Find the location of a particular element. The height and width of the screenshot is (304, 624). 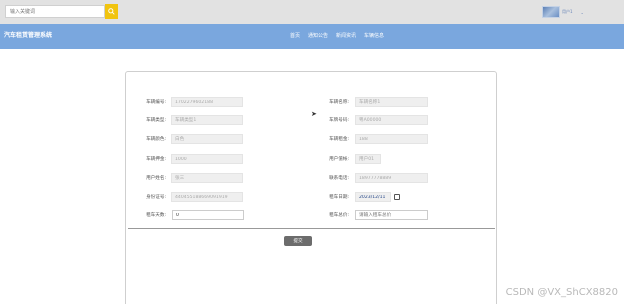

watermark: CSDN @VX_ShCX8820 is located at coordinates (561, 292).